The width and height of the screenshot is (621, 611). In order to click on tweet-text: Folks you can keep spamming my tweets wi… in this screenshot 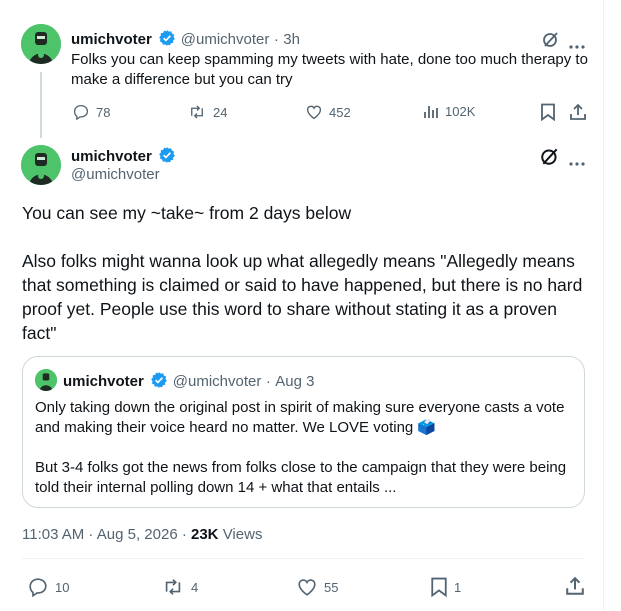, I will do `click(329, 69)`.